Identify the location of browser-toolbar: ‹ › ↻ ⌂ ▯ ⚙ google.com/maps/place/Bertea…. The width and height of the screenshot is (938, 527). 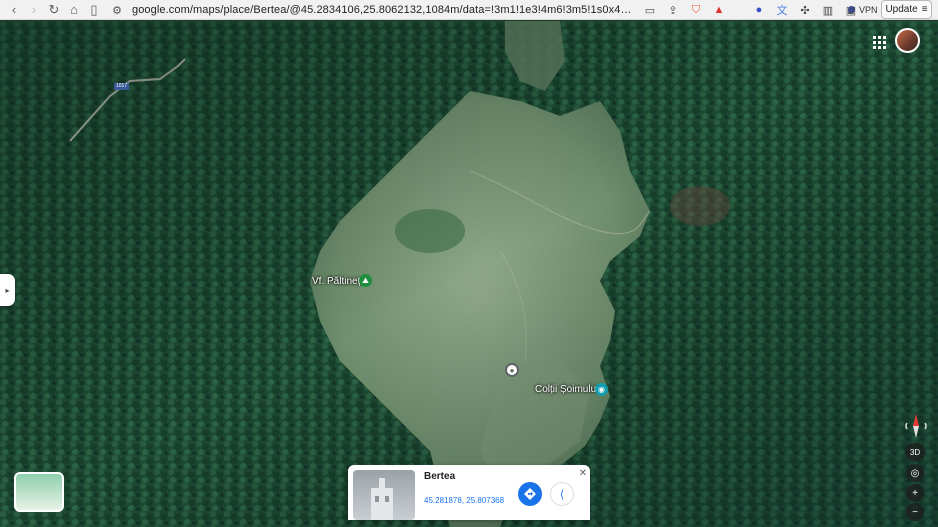
(469, 10).